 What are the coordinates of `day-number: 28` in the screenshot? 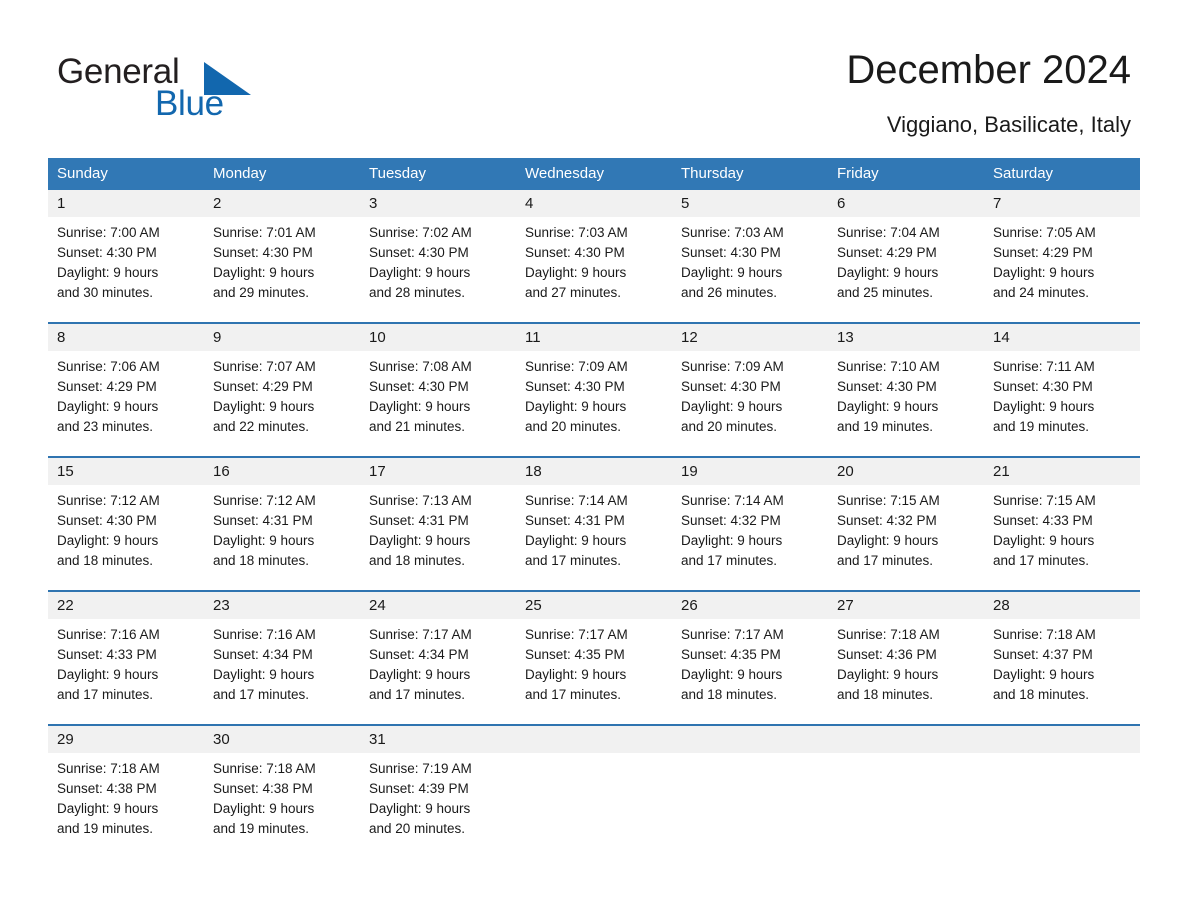 It's located at (1062, 605).